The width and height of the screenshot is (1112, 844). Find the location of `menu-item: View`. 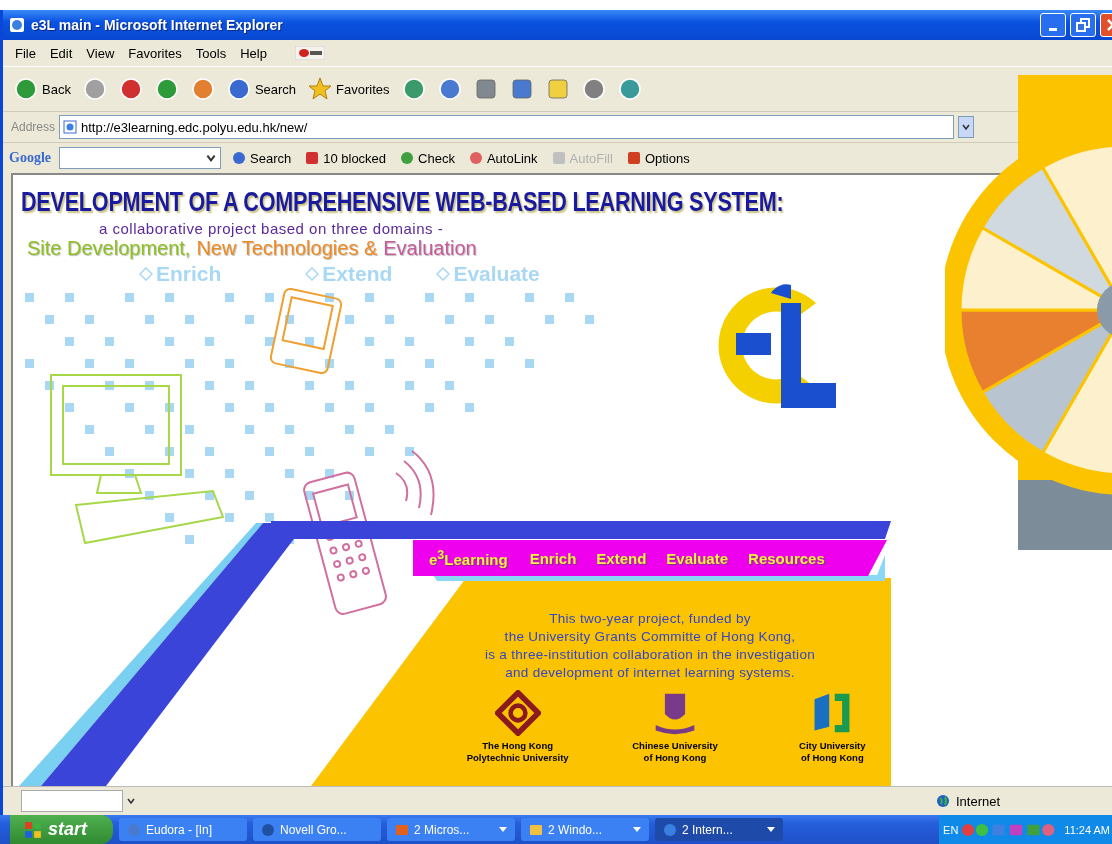

menu-item: View is located at coordinates (100, 53).